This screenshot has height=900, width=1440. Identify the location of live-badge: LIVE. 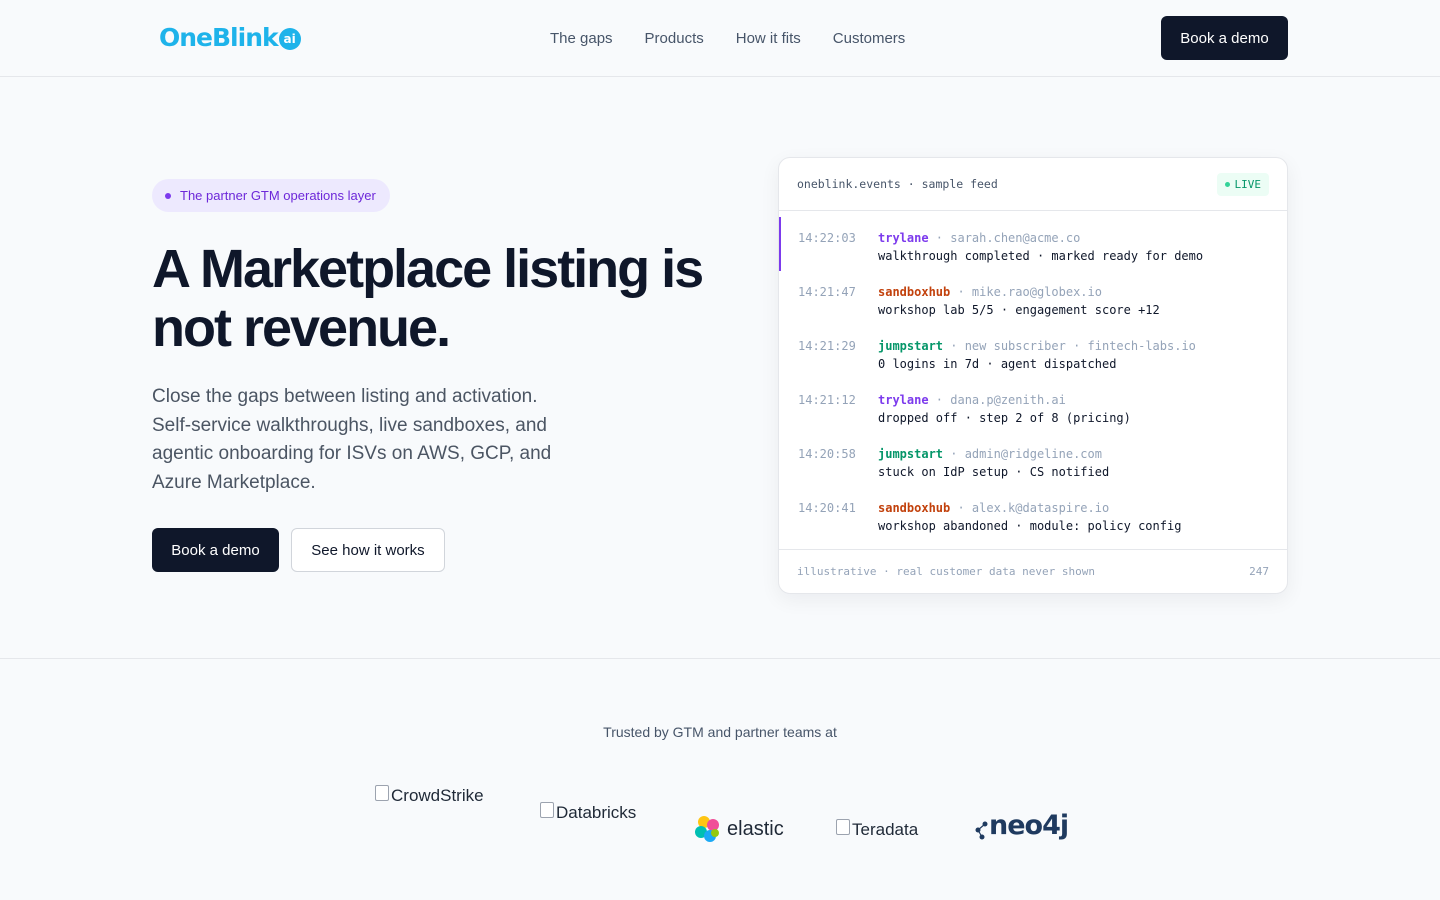
(1242, 184).